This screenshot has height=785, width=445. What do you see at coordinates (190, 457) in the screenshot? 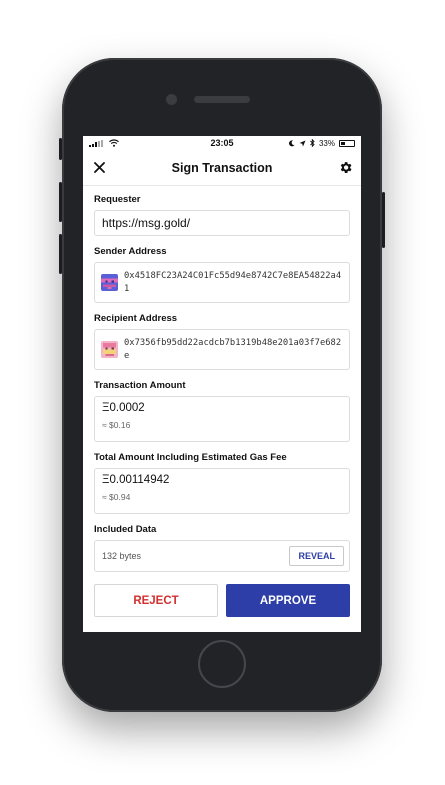
I see `total-amount-label: Total Amount Including Estimated Gas Fee` at bounding box center [190, 457].